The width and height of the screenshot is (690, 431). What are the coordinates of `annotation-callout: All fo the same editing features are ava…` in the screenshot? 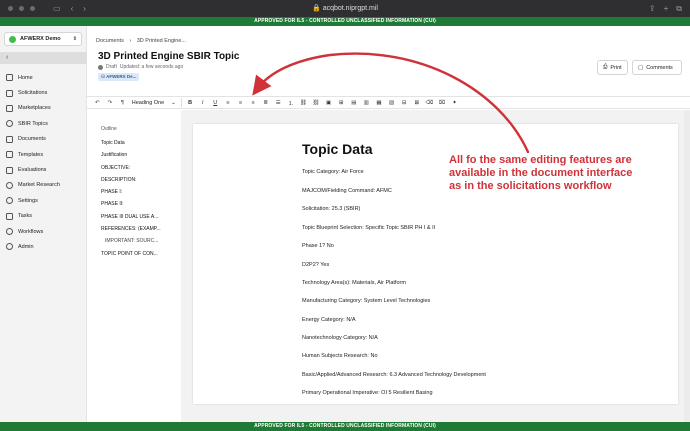 It's located at (549, 173).